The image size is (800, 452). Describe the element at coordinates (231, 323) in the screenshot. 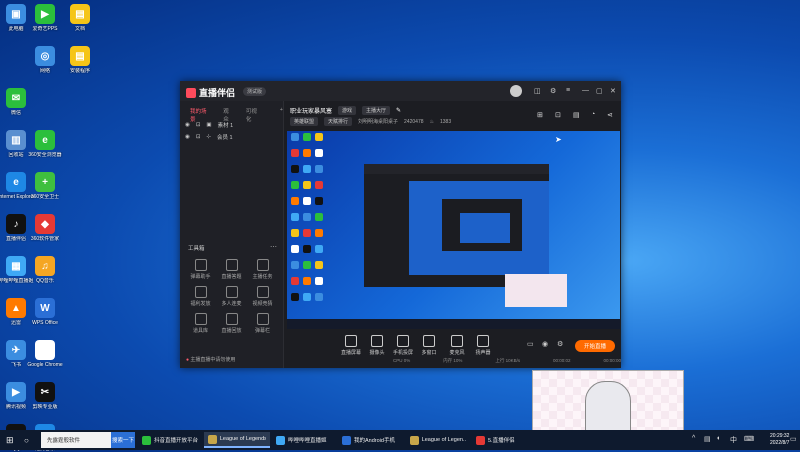

I see `tool-item: 直播回放` at that location.